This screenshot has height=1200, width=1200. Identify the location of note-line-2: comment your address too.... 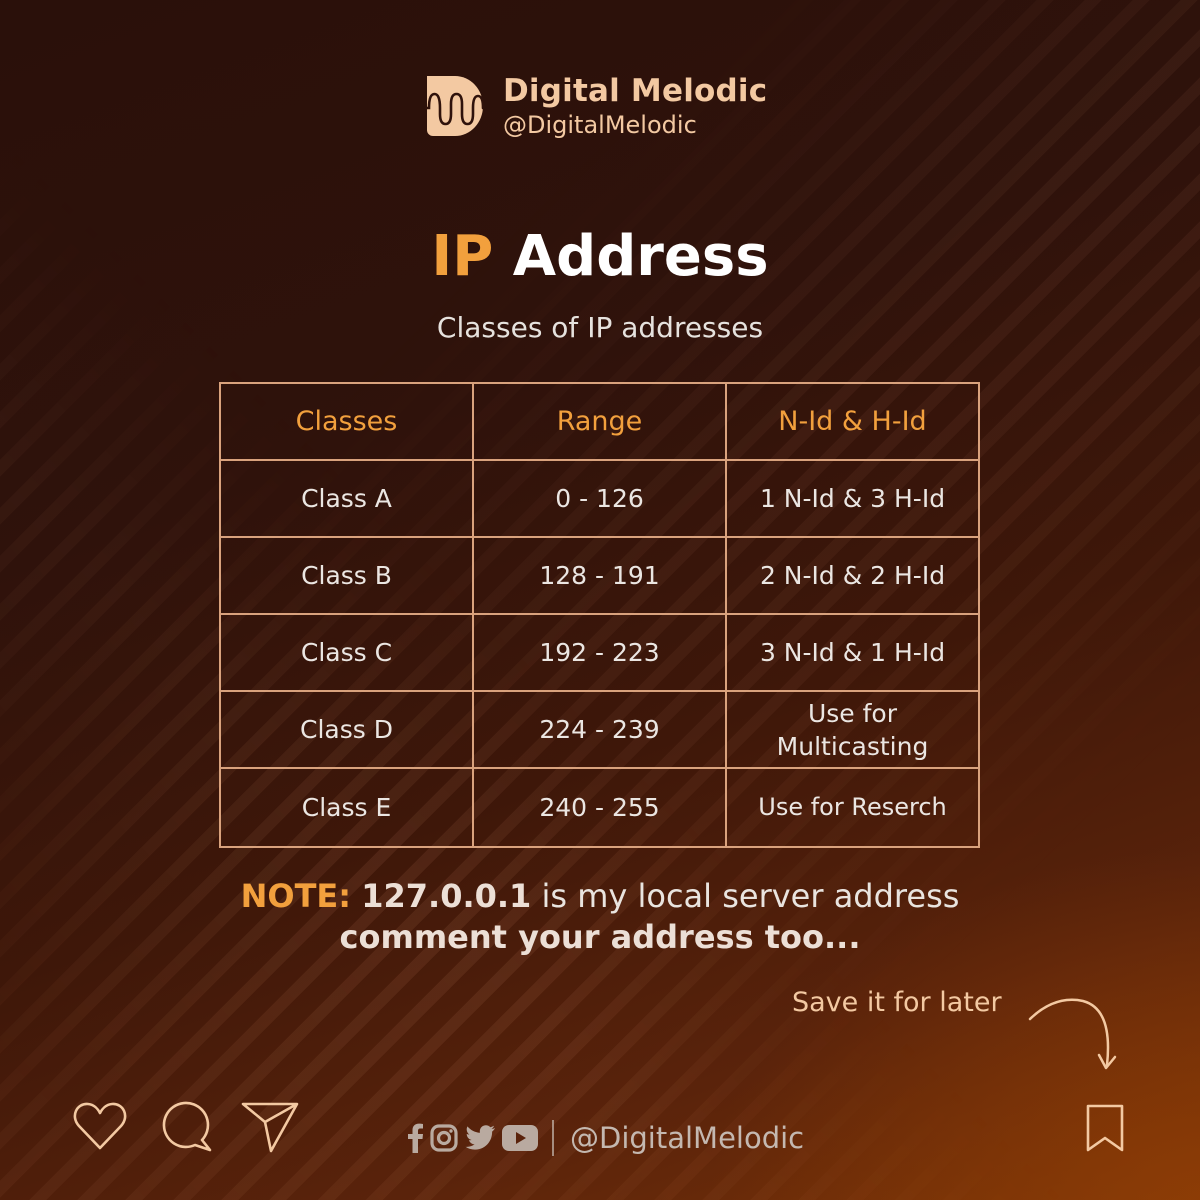
(600, 937).